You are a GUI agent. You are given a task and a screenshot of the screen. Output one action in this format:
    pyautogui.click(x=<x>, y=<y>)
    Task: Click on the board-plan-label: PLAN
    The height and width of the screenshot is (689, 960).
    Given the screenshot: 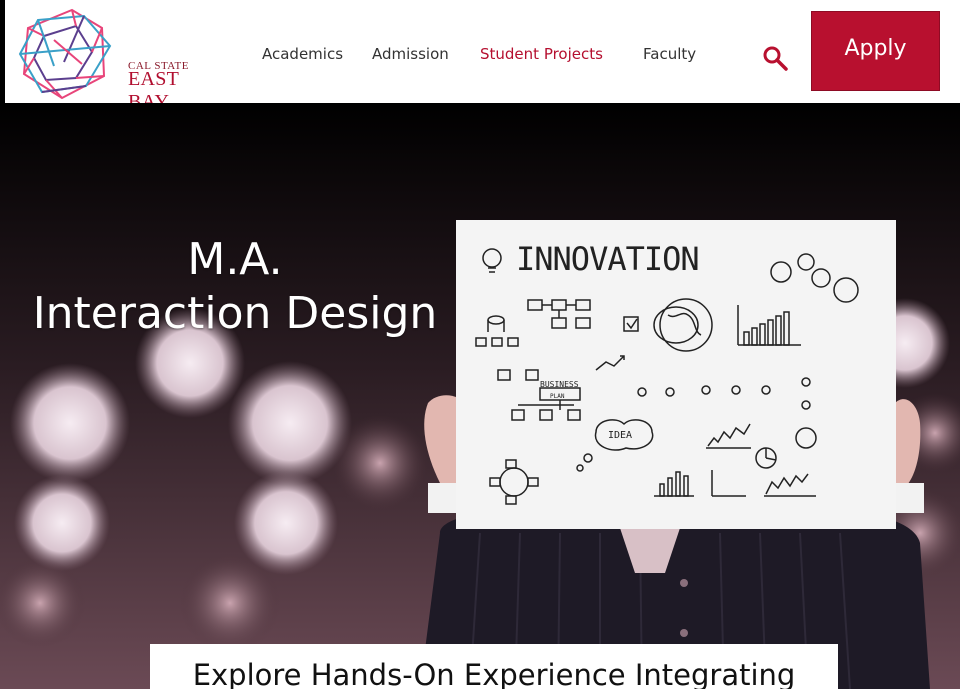 What is the action you would take?
    pyautogui.click(x=557, y=396)
    